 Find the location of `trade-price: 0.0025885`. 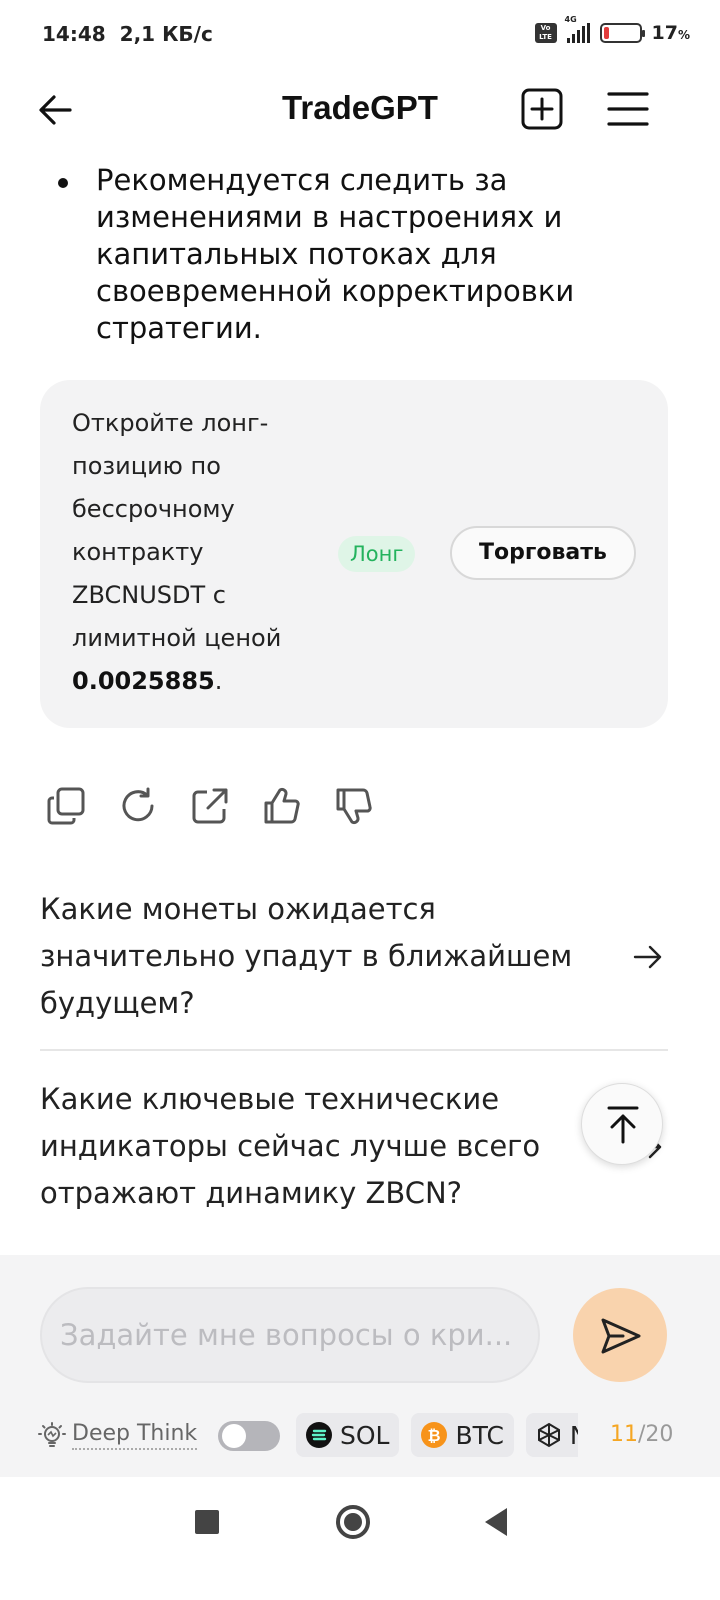

trade-price: 0.0025885 is located at coordinates (143, 681).